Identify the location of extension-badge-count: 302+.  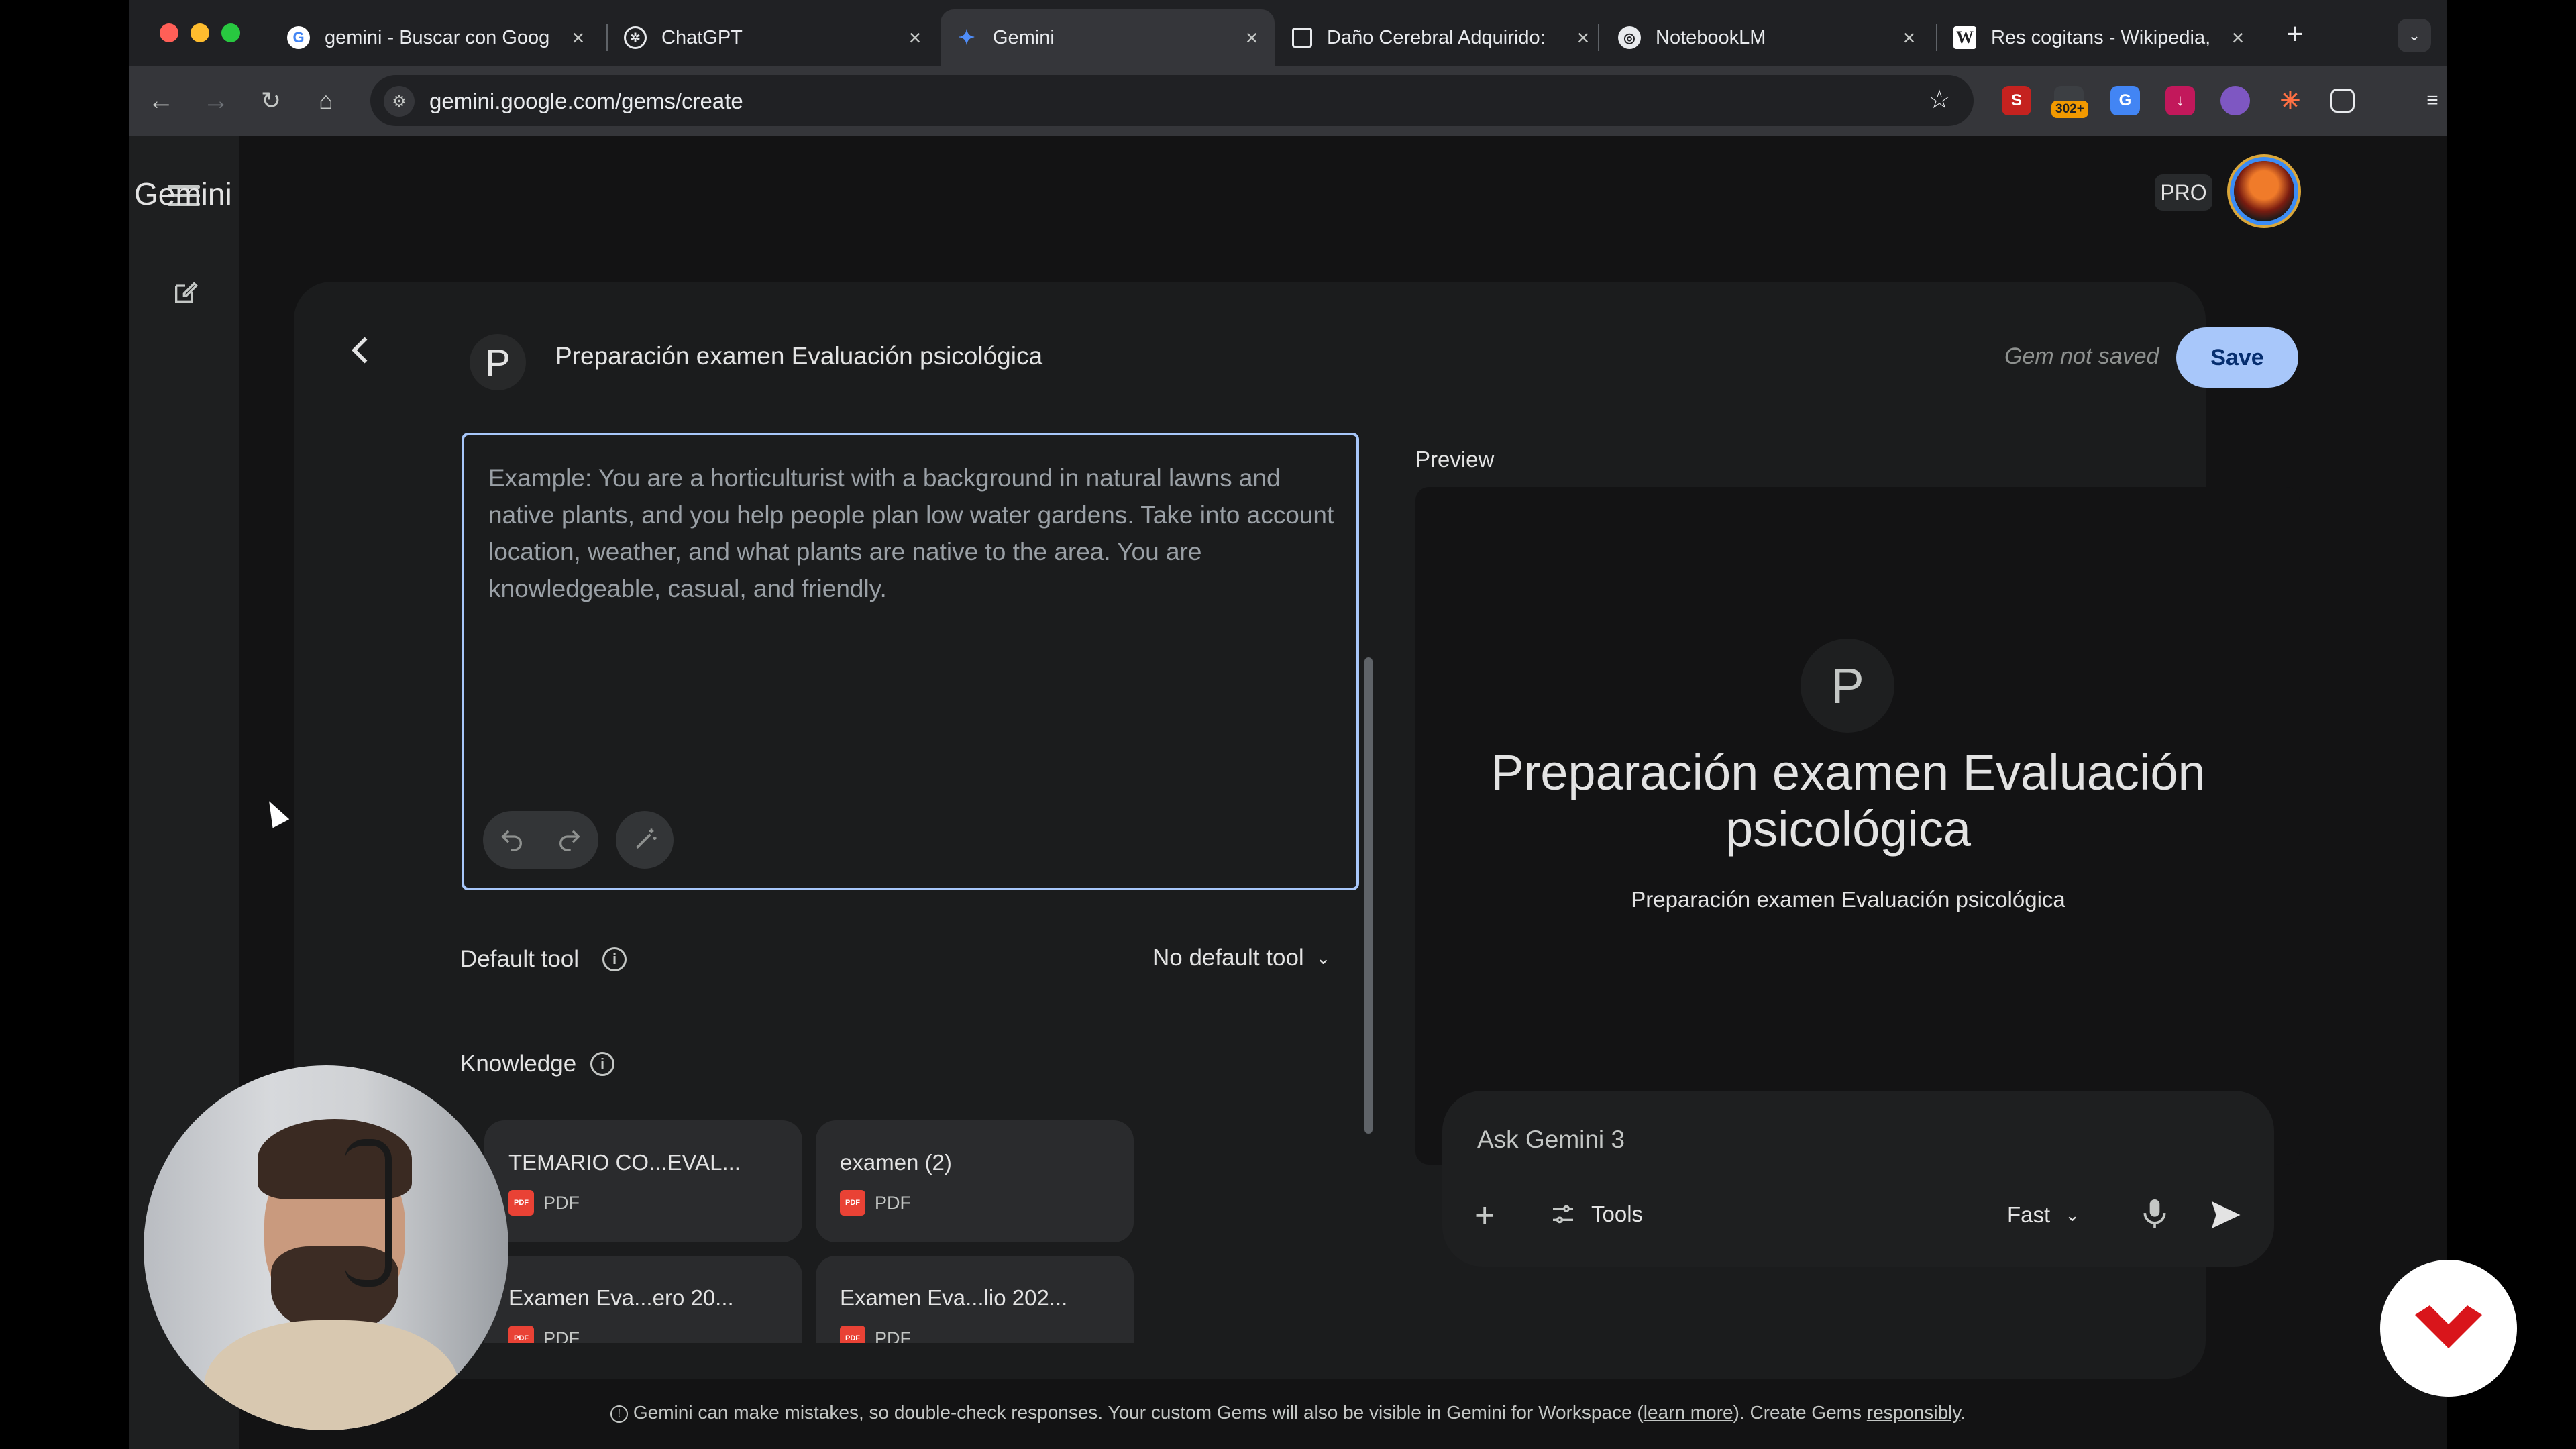
(2069, 109).